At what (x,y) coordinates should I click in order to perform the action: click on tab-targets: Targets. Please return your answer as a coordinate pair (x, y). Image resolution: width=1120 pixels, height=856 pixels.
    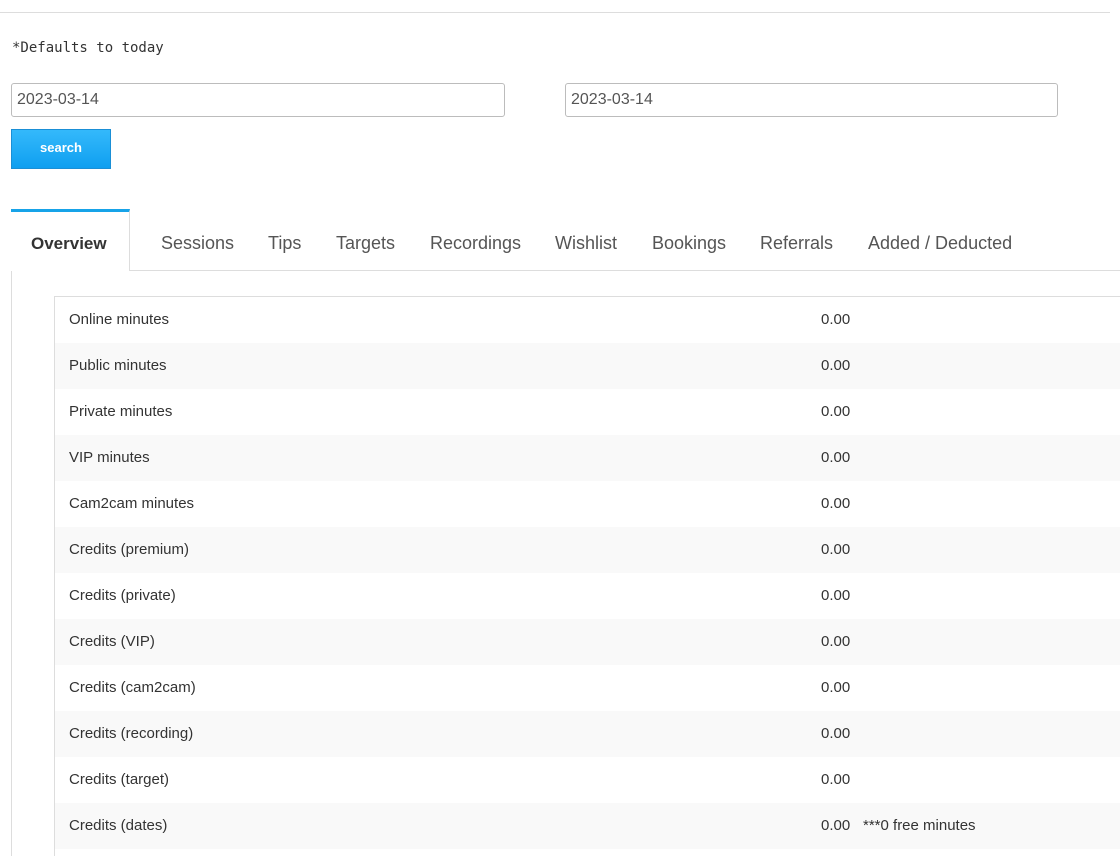
    Looking at the image, I should click on (365, 243).